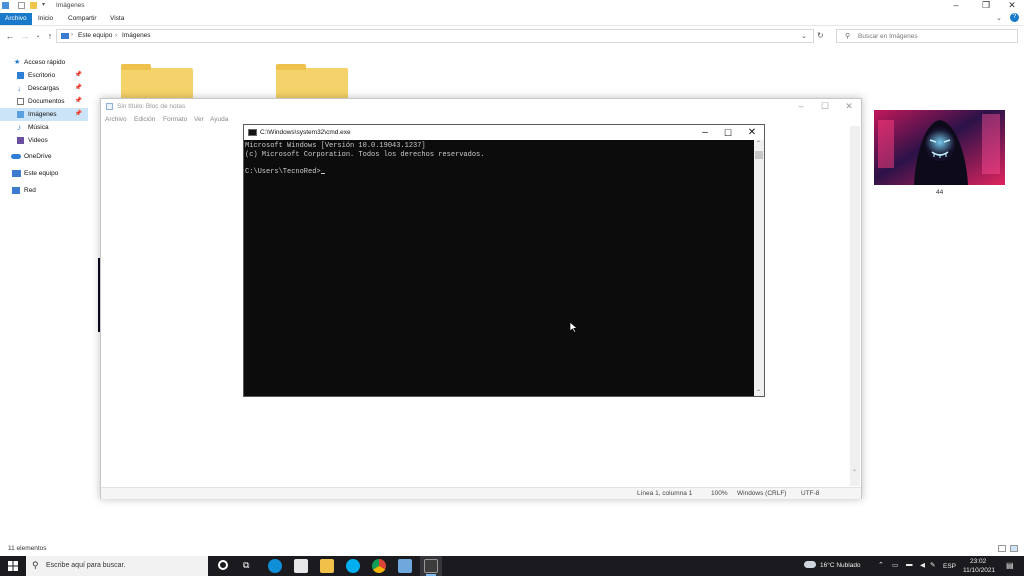 The height and width of the screenshot is (576, 1024). Describe the element at coordinates (117, 19) in the screenshot. I see `tab-vista: Vista` at that location.